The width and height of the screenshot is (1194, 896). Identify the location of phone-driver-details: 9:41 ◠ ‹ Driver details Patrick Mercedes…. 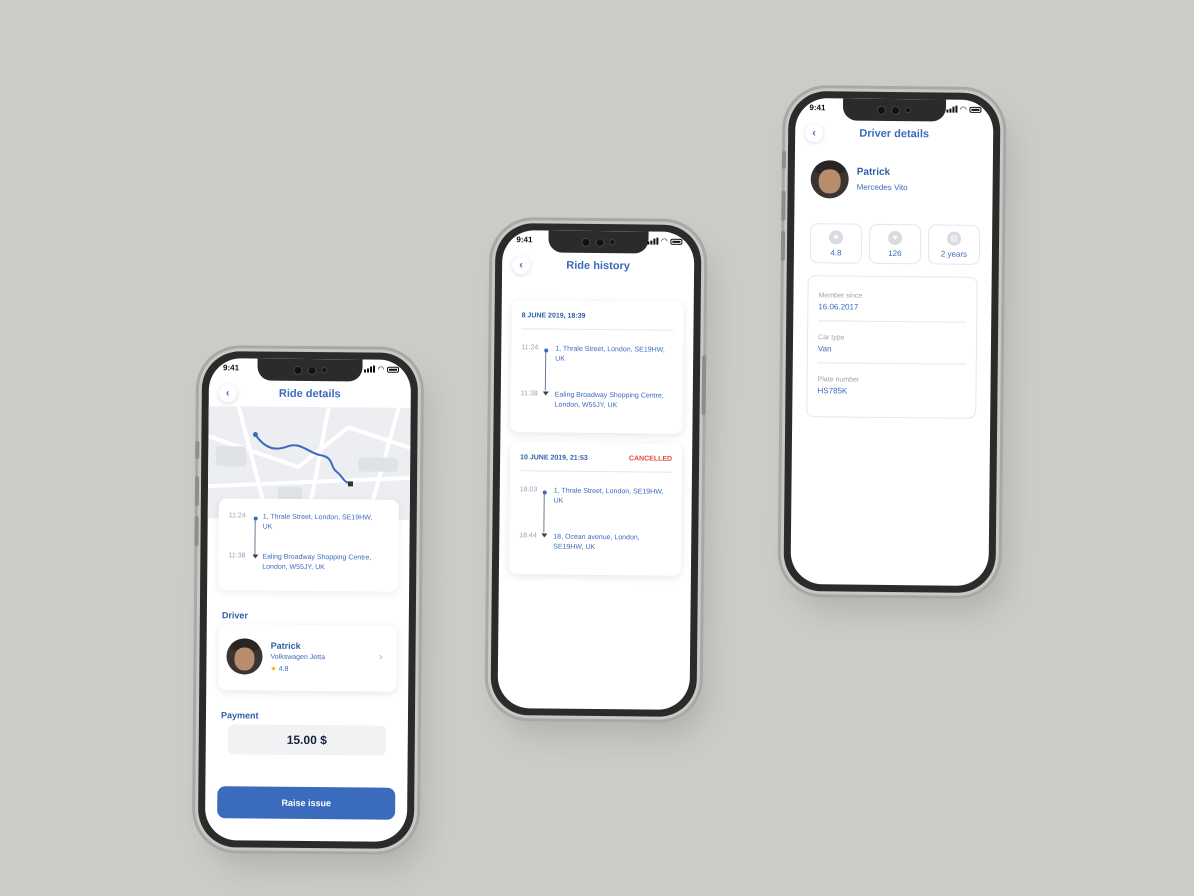
(890, 342).